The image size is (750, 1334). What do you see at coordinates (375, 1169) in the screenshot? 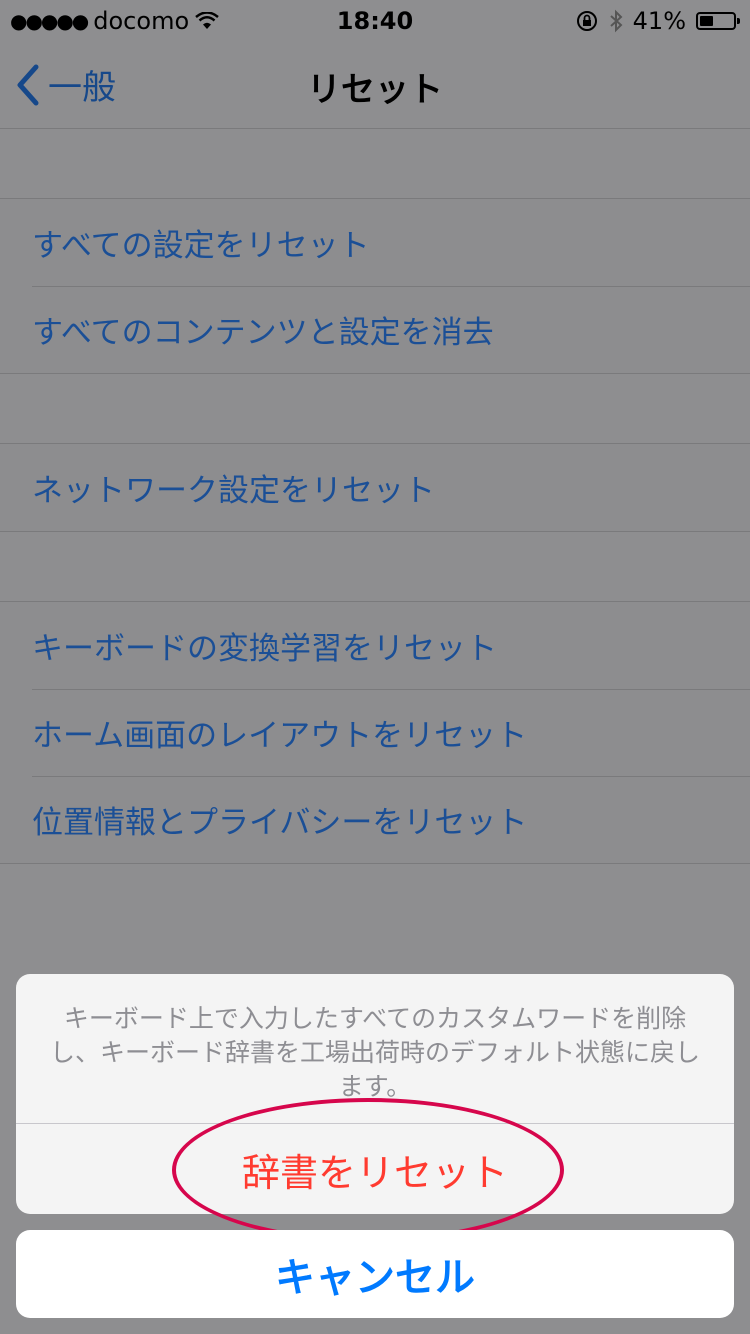
I see `reset-dictionary-button: 辞書をリセット` at bounding box center [375, 1169].